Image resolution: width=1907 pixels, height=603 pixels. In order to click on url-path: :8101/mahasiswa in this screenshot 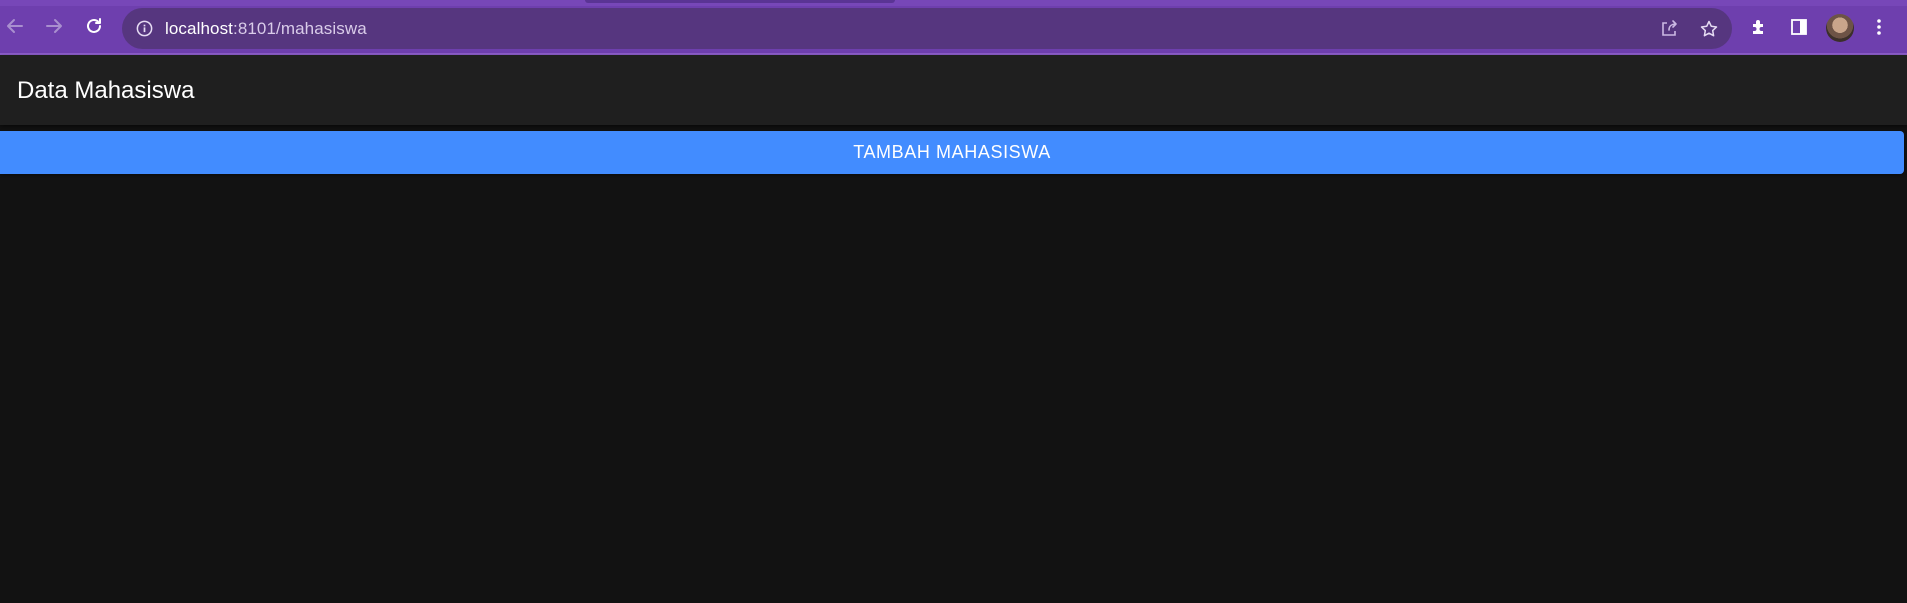, I will do `click(300, 28)`.